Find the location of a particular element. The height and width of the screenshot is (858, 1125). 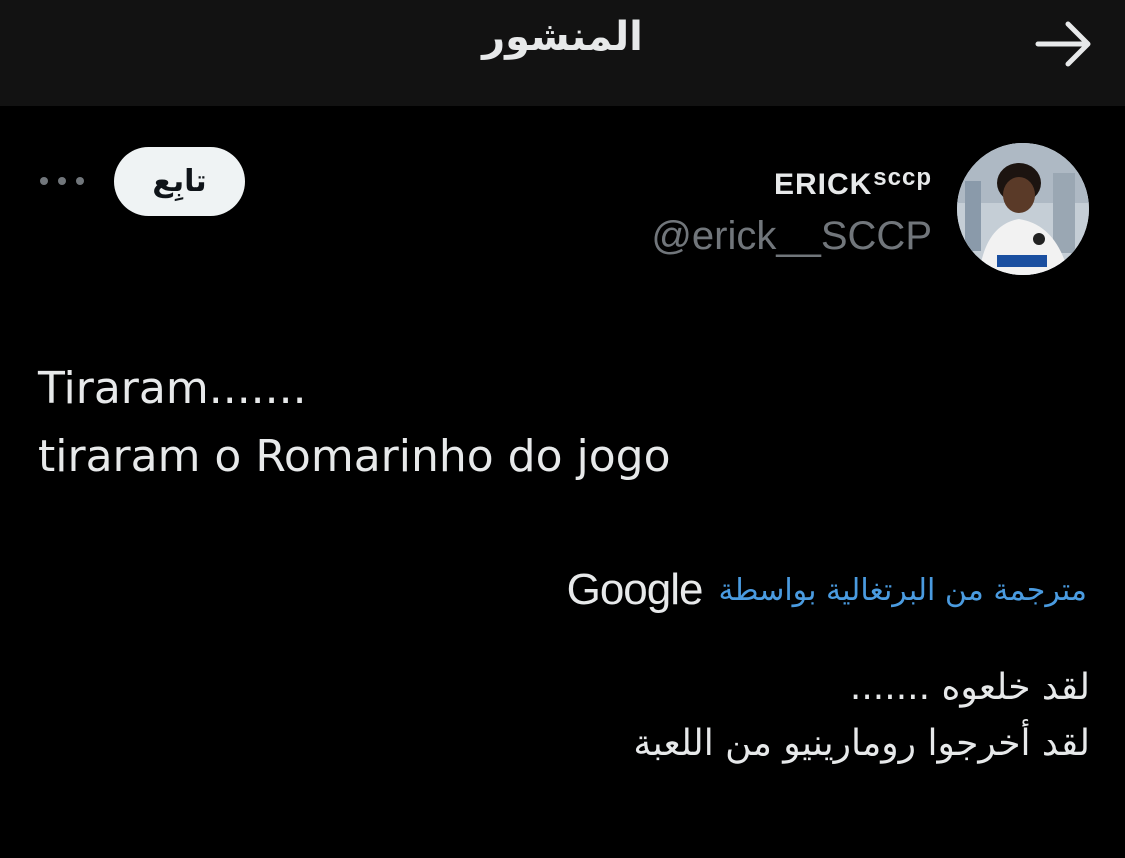

top-bar: المنشور is located at coordinates (562, 53).